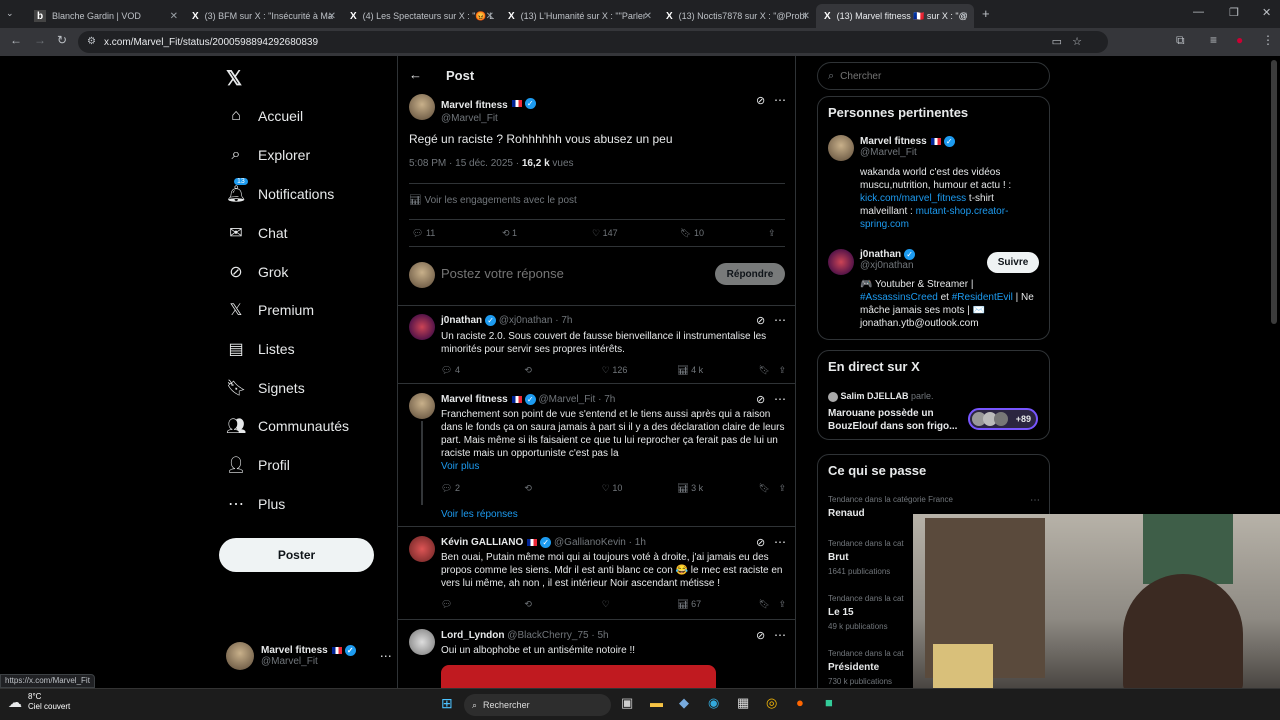  Describe the element at coordinates (1057, 41) in the screenshot. I see `cast-icon: ▭` at that location.